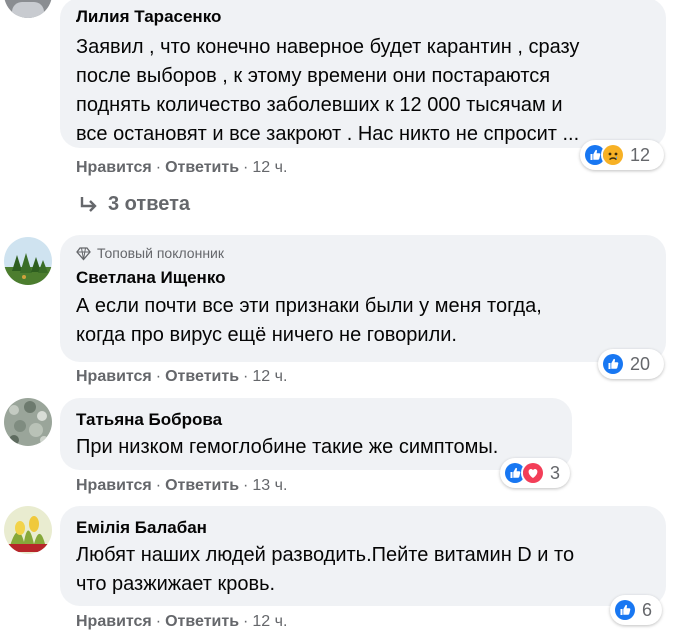 This screenshot has height=632, width=690. I want to click on comment-timestamp: 13 ч., so click(269, 485).